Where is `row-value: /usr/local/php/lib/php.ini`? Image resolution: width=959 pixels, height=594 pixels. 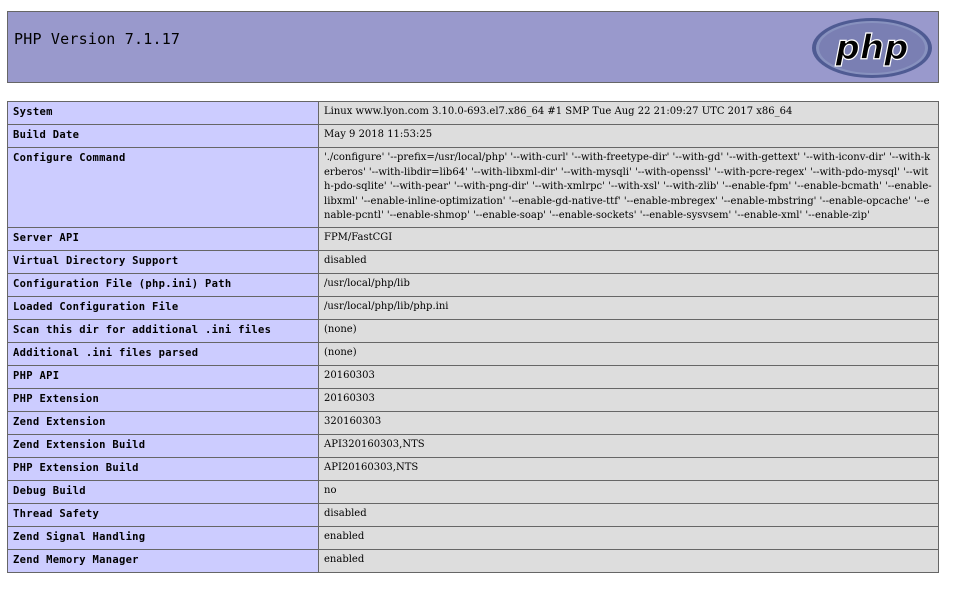 row-value: /usr/local/php/lib/php.ini is located at coordinates (628, 307).